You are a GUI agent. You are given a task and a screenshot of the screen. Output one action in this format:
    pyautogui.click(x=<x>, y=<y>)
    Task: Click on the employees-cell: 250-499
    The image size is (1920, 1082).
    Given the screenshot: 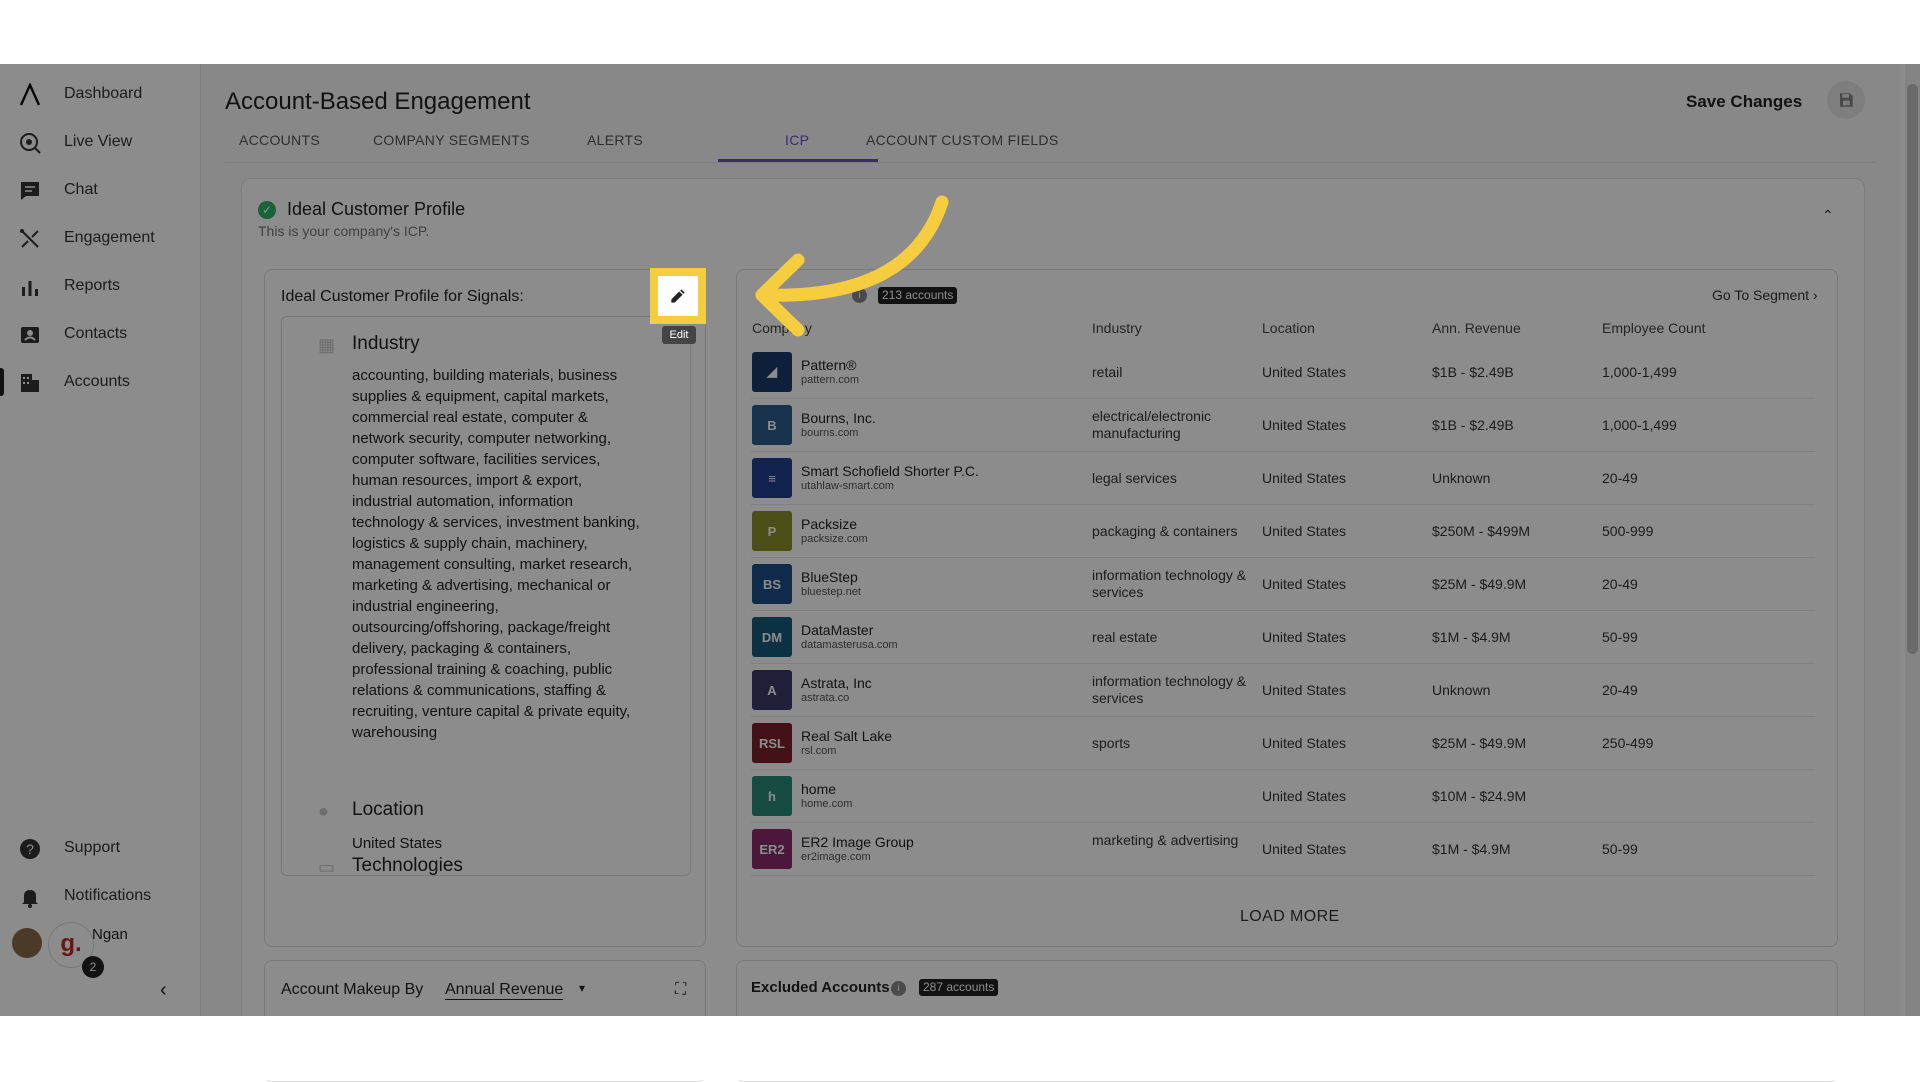 What is the action you would take?
    pyautogui.click(x=1628, y=743)
    